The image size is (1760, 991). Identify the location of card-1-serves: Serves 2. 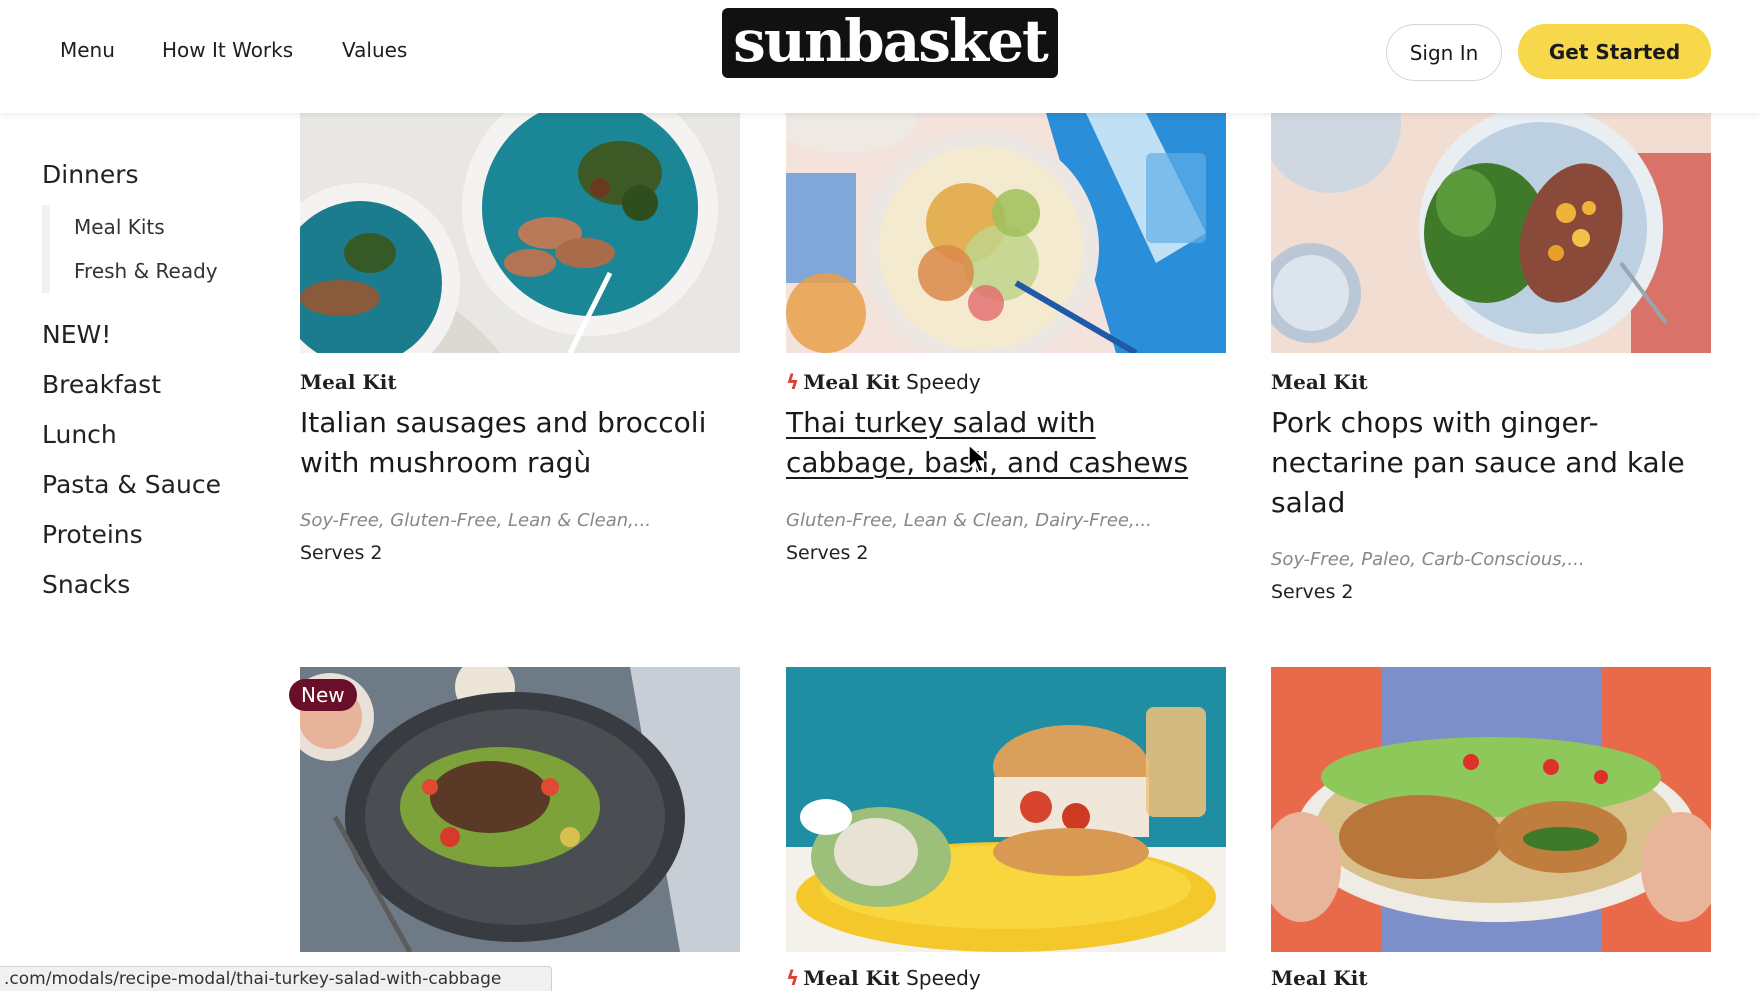
(341, 553).